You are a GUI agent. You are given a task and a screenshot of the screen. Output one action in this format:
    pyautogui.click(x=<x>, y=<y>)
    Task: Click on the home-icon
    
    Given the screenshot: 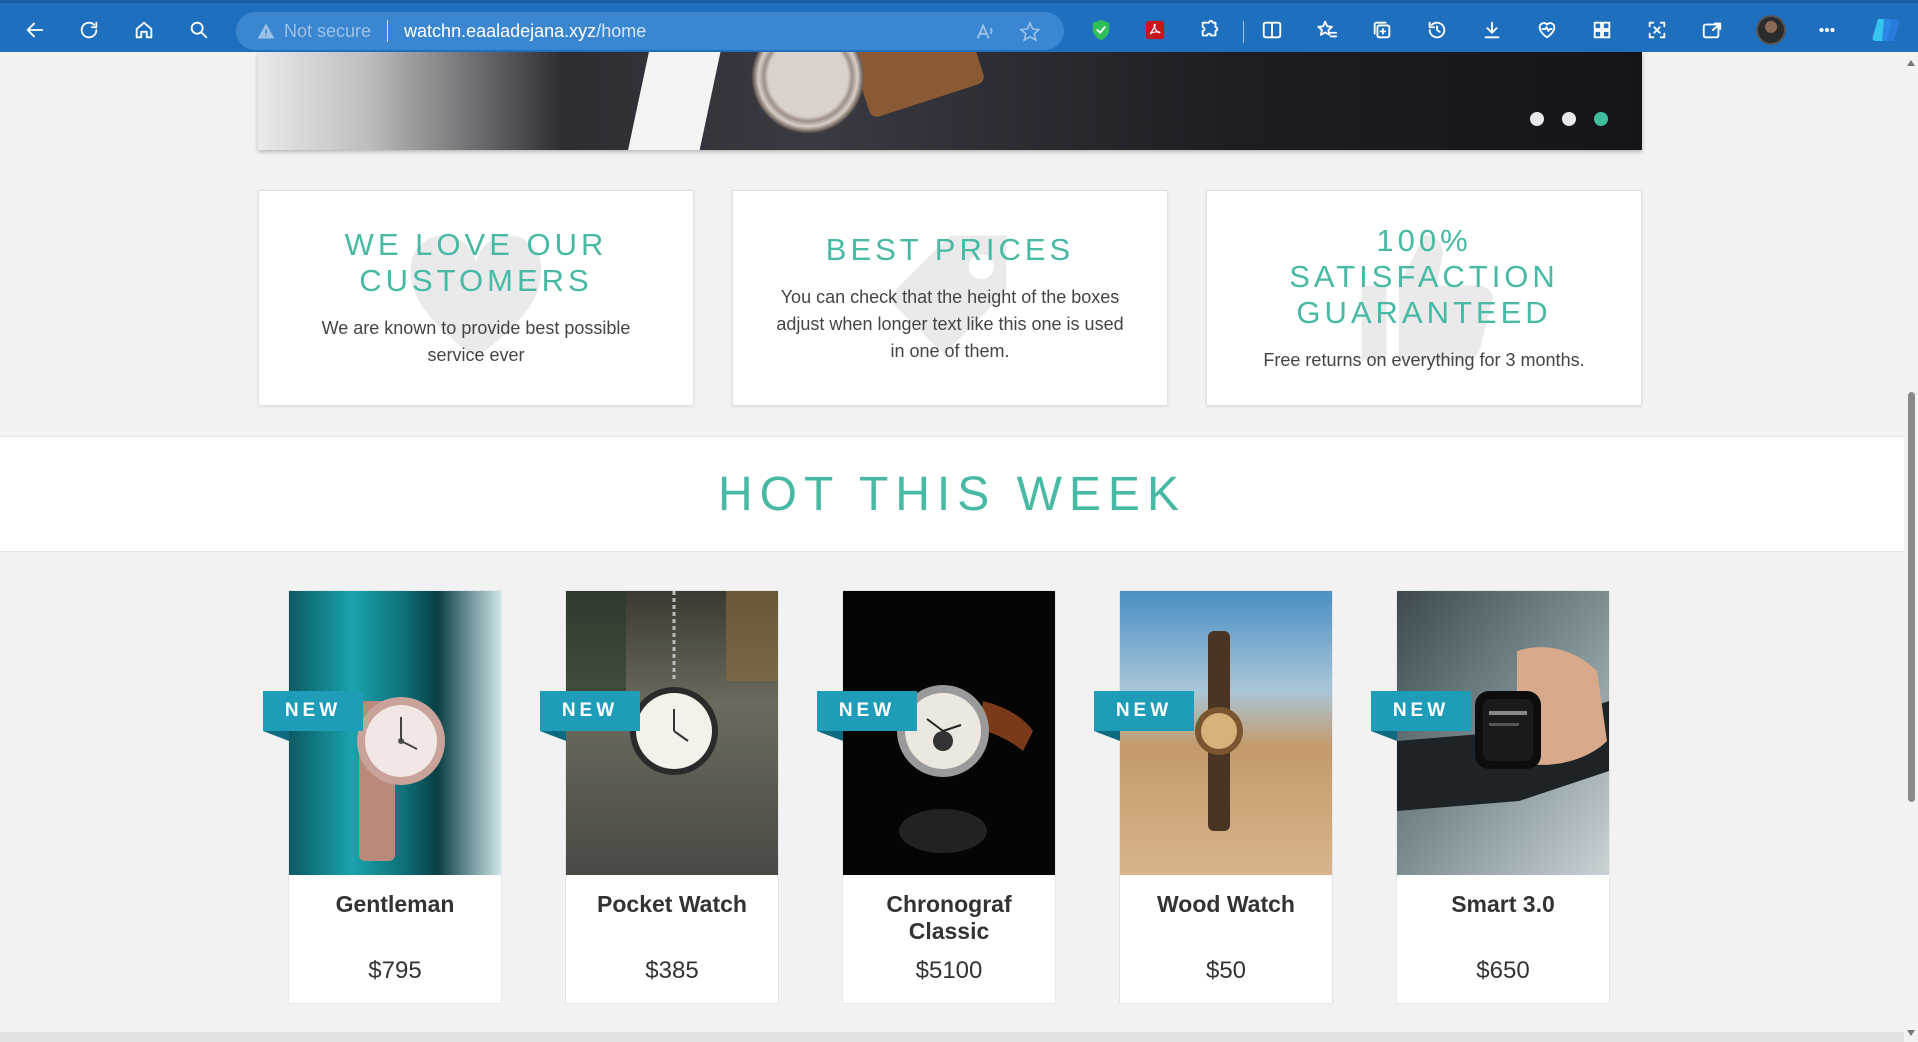 What is the action you would take?
    pyautogui.click(x=144, y=30)
    